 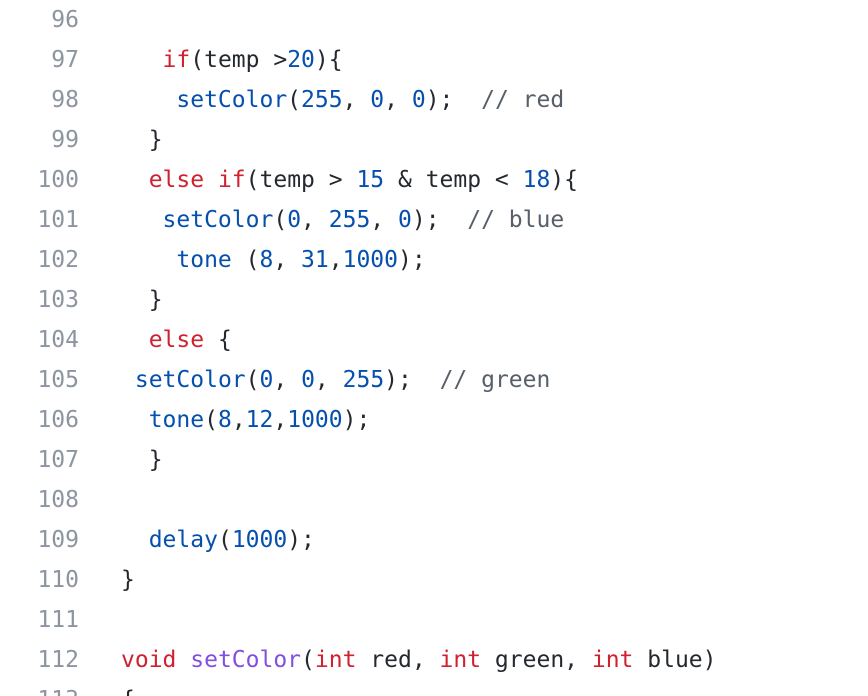 I want to click on function-call-token: setColor, so click(x=232, y=100).